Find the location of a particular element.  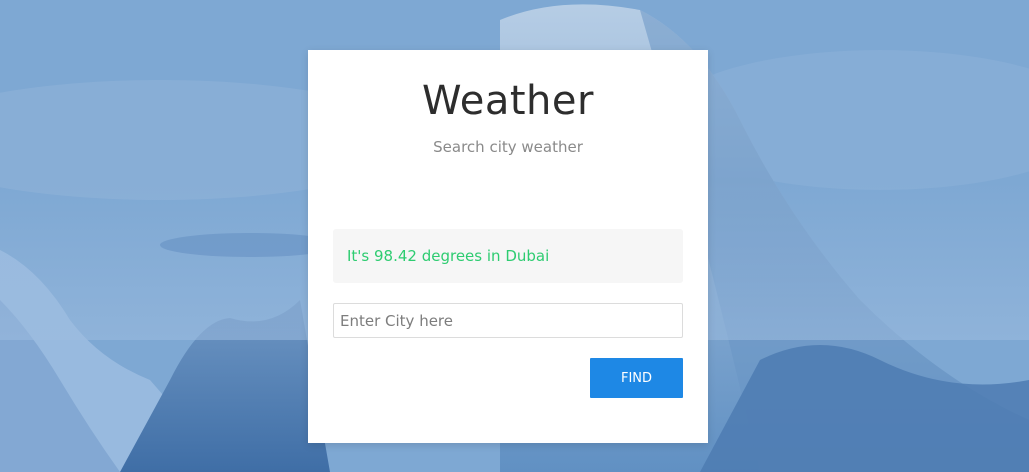

find-button: FIND is located at coordinates (636, 378).